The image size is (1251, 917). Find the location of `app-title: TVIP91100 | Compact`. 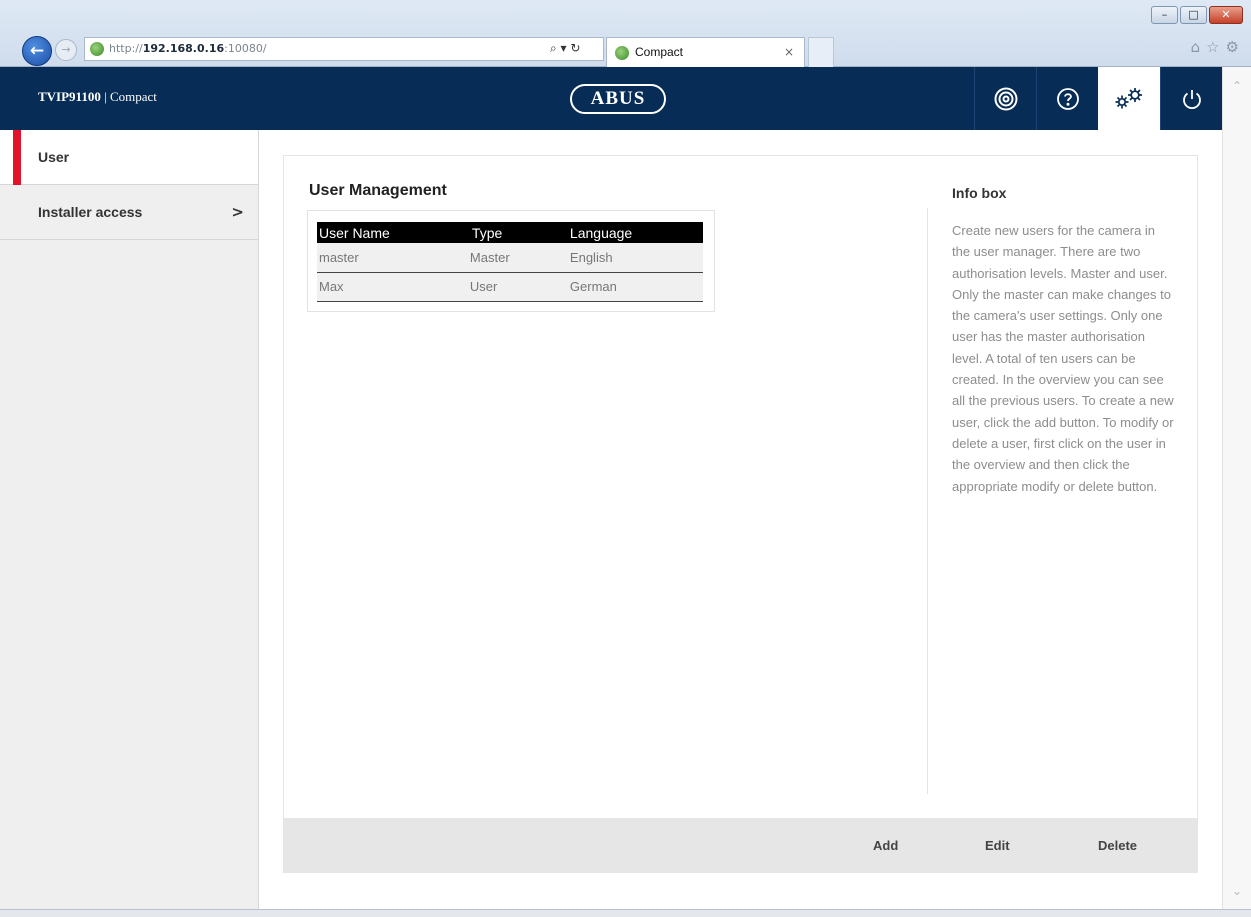

app-title: TVIP91100 | Compact is located at coordinates (97, 97).